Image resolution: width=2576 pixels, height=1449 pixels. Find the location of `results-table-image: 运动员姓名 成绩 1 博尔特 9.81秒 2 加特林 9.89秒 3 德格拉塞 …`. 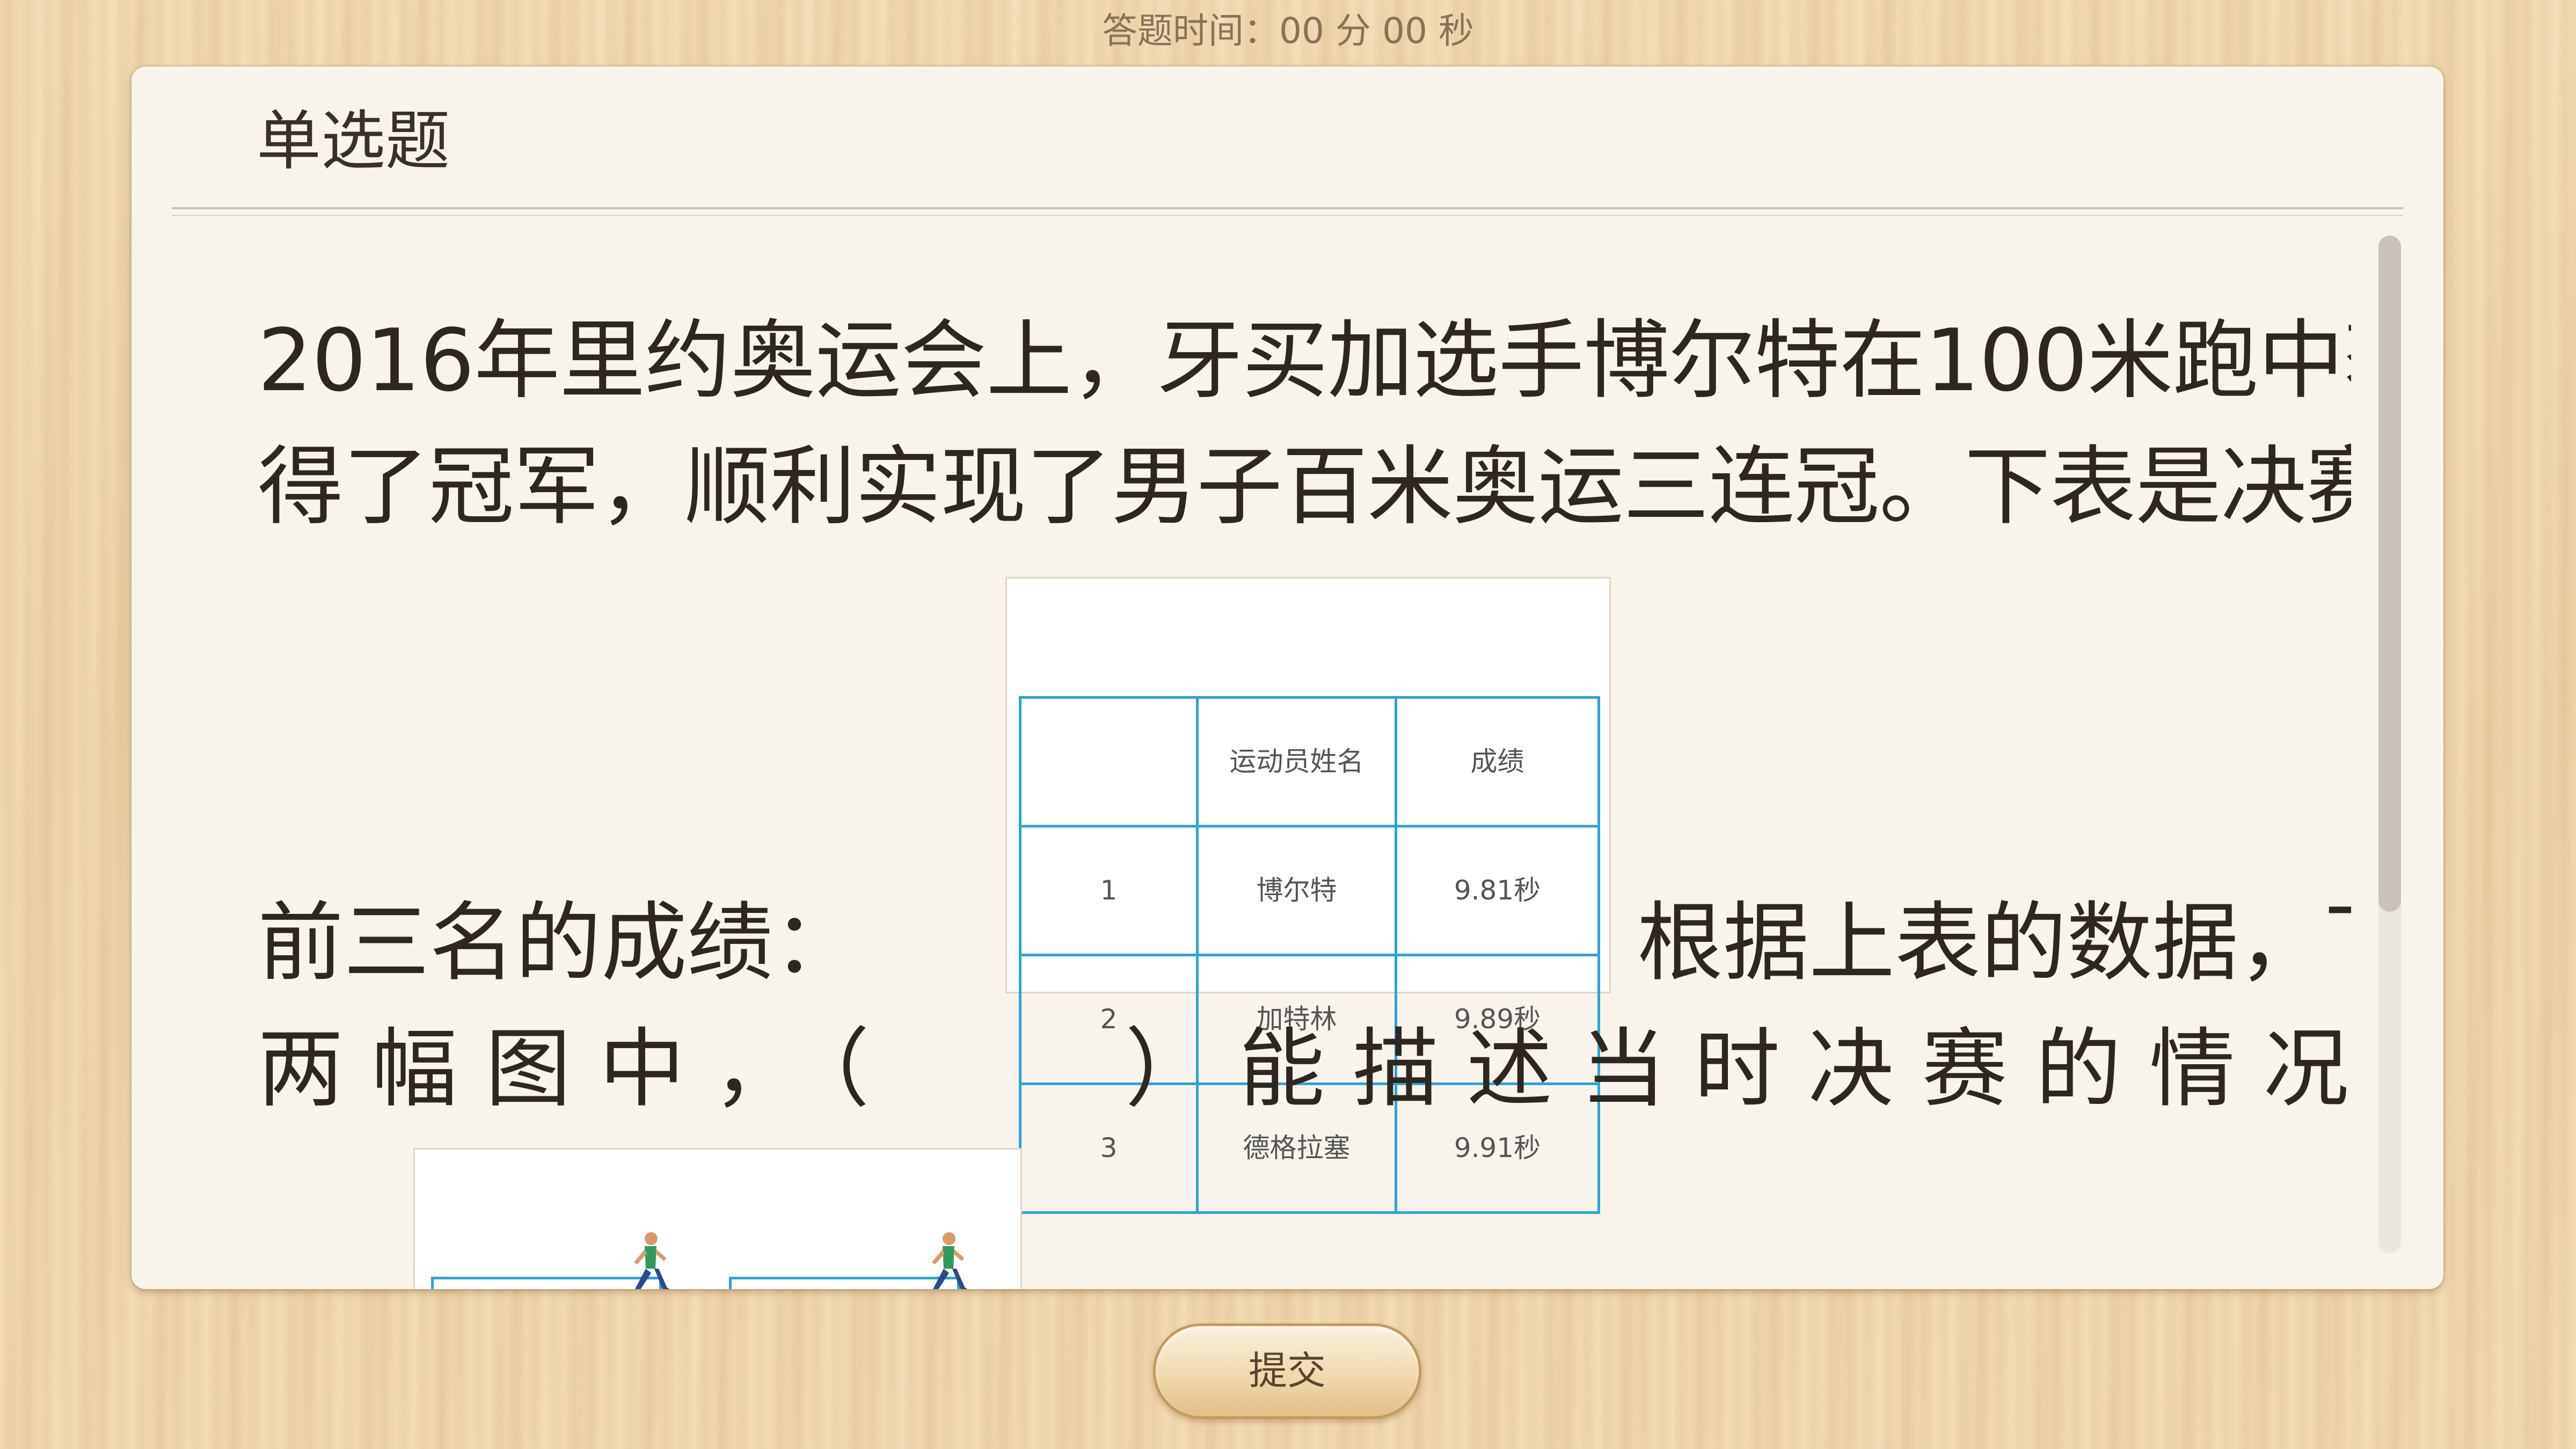

results-table-image: 运动员姓名 成绩 1 博尔特 9.81秒 2 加特林 9.89秒 3 德格拉塞 … is located at coordinates (1308, 895).